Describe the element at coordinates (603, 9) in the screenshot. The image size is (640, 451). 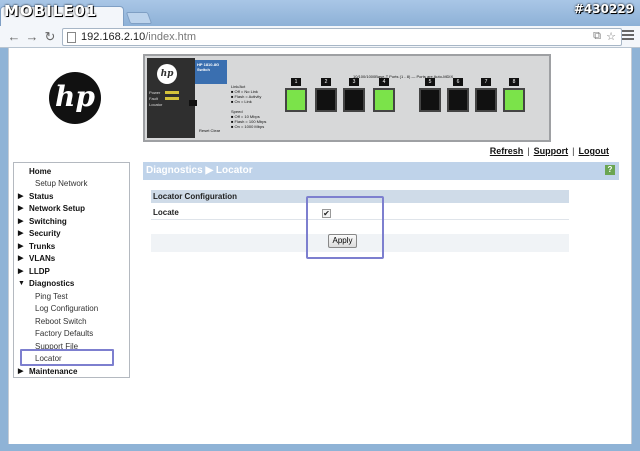
I see `watermark-id: #430229` at that location.